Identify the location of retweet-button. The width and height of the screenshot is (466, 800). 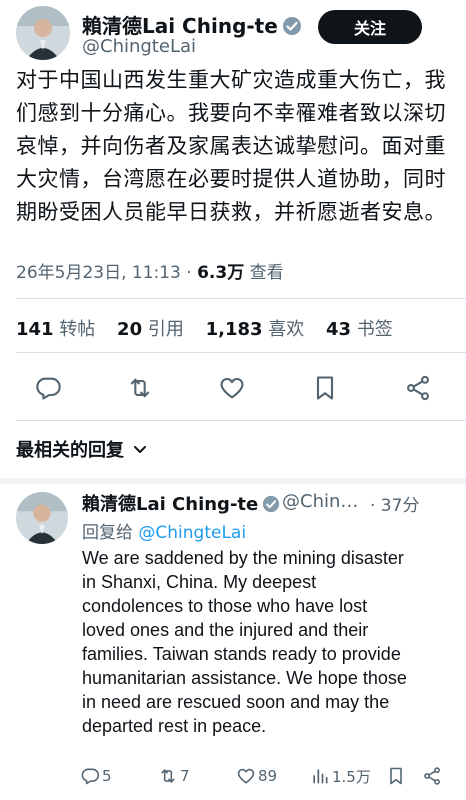
(140, 388).